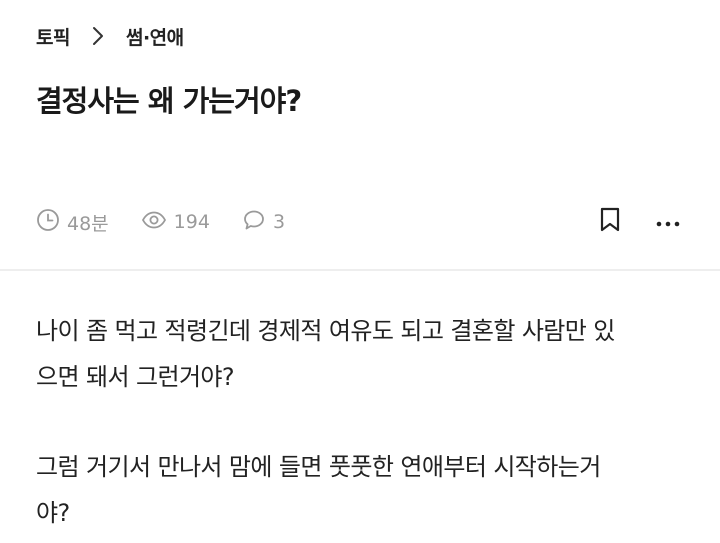 This screenshot has width=720, height=543. I want to click on bookmark-button, so click(610, 222).